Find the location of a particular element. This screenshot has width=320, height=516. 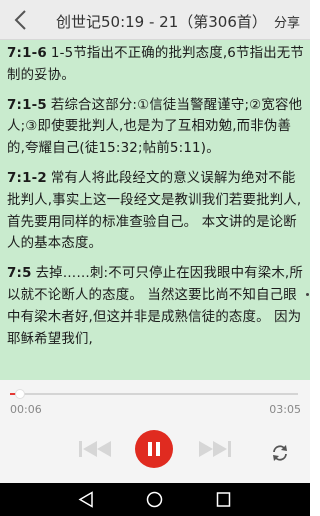

home-circle-icon is located at coordinates (154, 499).